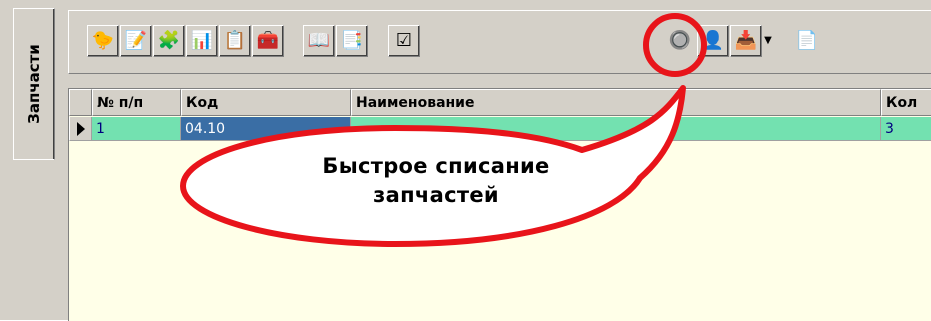 Image resolution: width=931 pixels, height=321 pixels. Describe the element at coordinates (436, 195) in the screenshot. I see `callout-line-2: запчастей` at that location.